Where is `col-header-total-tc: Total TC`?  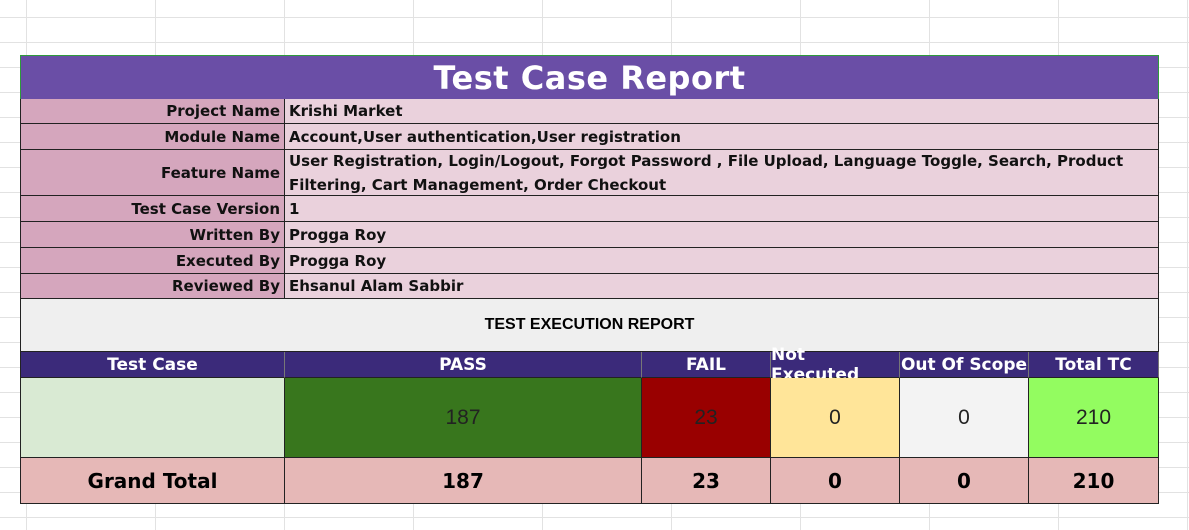 col-header-total-tc: Total TC is located at coordinates (1094, 365).